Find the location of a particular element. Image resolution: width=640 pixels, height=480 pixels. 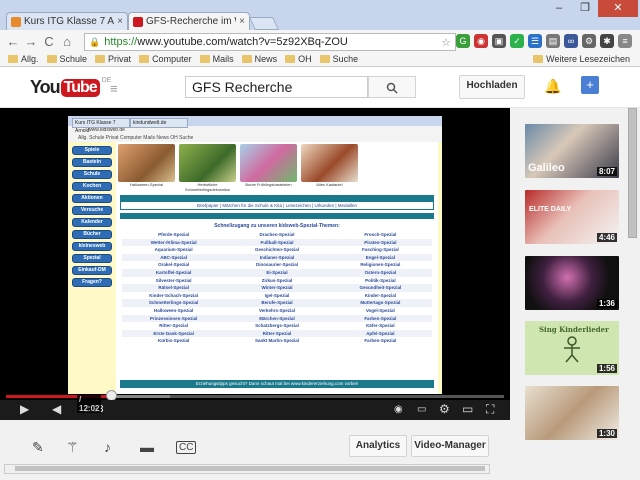

bookmark-folder-schule: Schule is located at coordinates (66, 59).